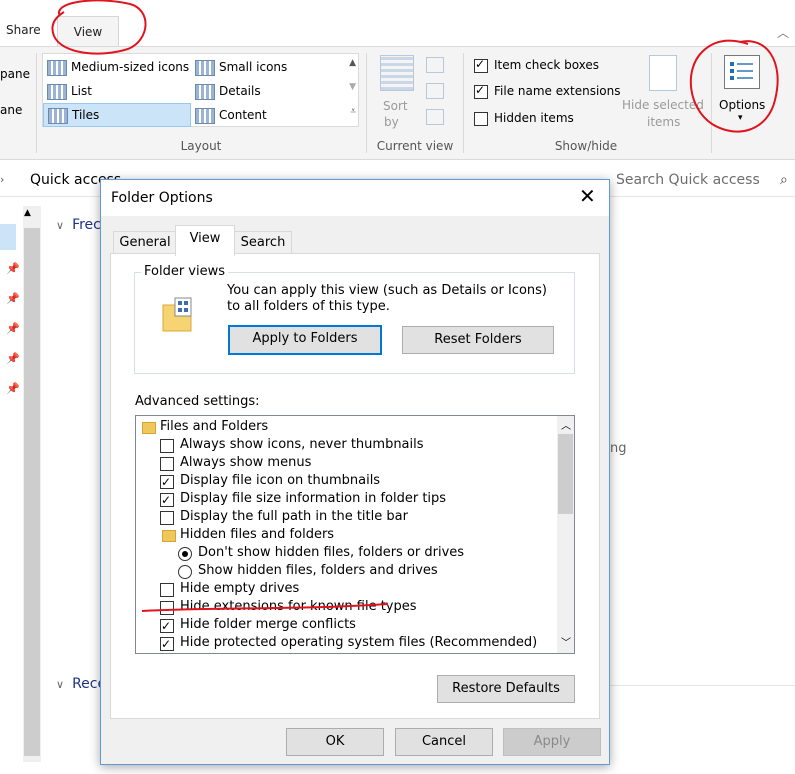 This screenshot has height=774, width=795. Describe the element at coordinates (239, 67) in the screenshot. I see `layout-small-icons: Small icons` at that location.